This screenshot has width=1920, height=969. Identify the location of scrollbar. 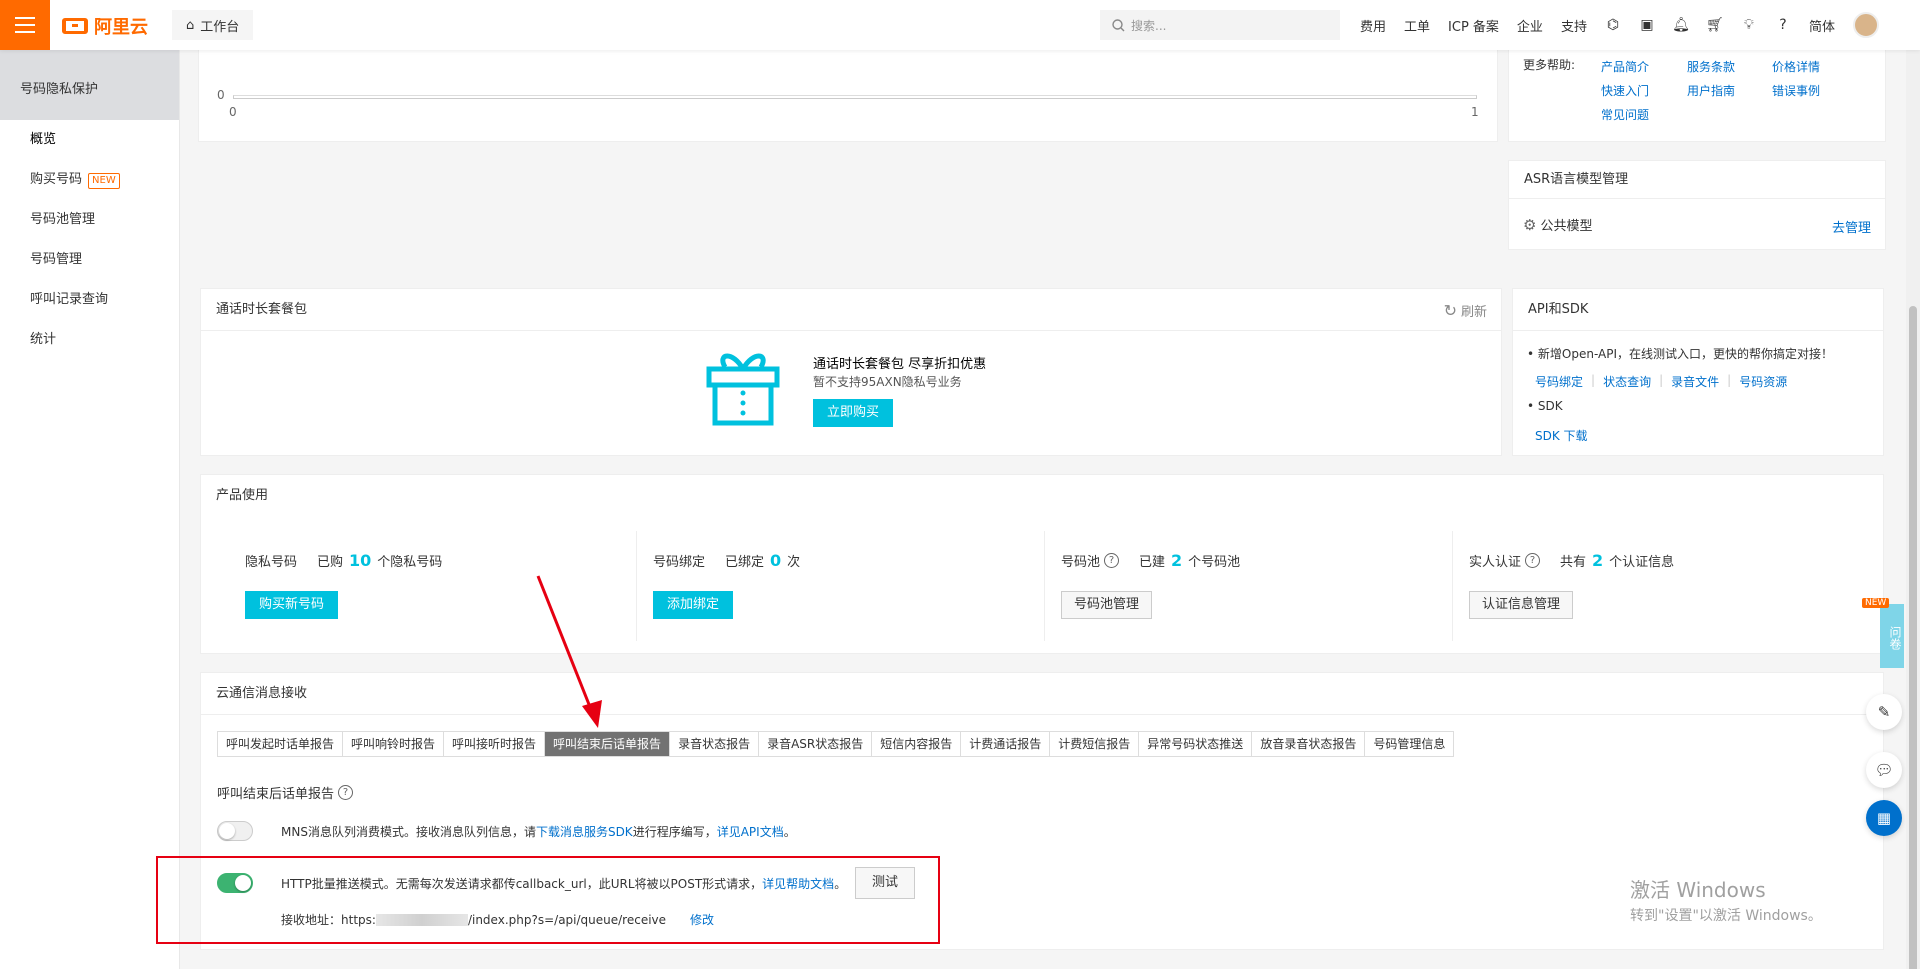
(1913, 509).